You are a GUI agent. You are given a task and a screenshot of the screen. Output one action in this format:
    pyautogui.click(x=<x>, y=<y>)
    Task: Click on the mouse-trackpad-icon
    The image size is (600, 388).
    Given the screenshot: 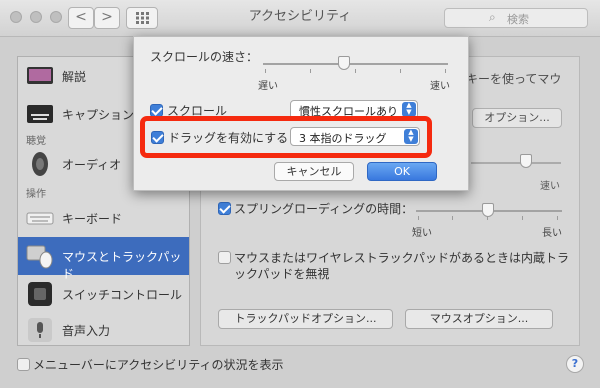 What is the action you would take?
    pyautogui.click(x=39, y=257)
    